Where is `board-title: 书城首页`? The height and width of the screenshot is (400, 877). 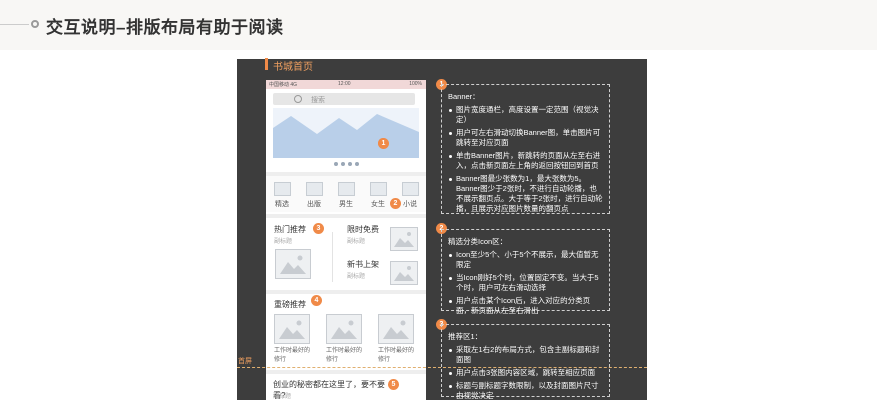
board-title: 书城首页 is located at coordinates (288, 65).